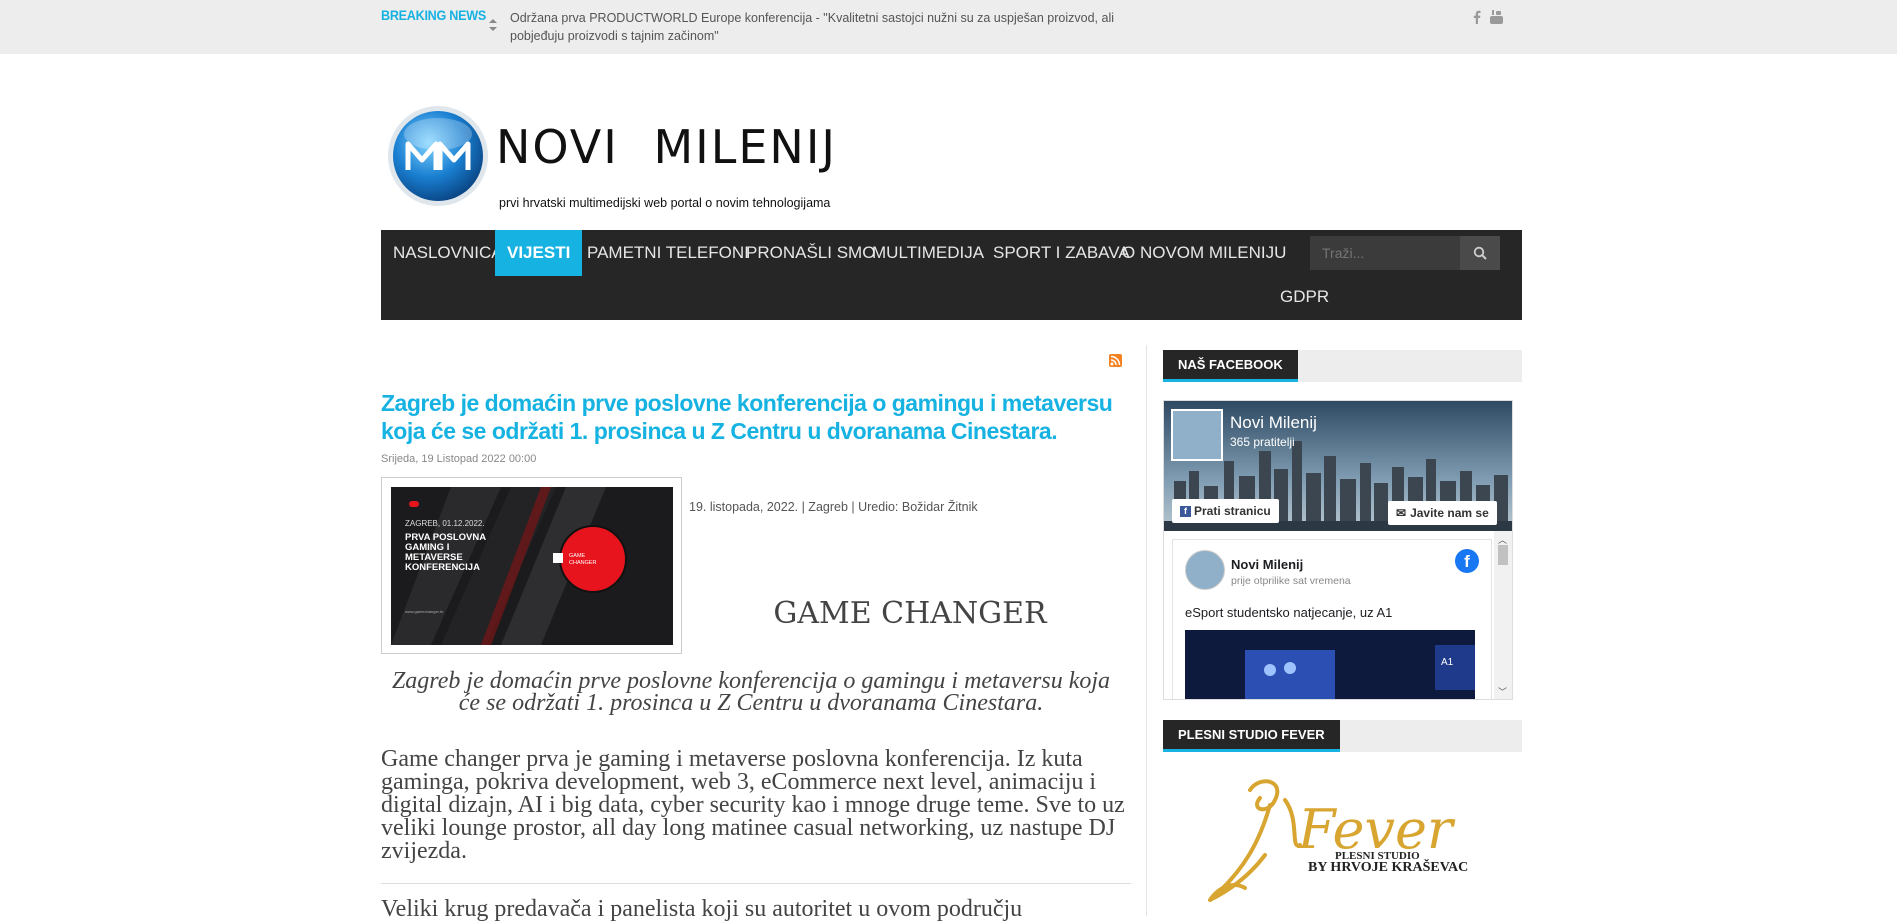 This screenshot has height=922, width=1897. What do you see at coordinates (539, 253) in the screenshot?
I see `nav-item-vijesti: VIJESTI` at bounding box center [539, 253].